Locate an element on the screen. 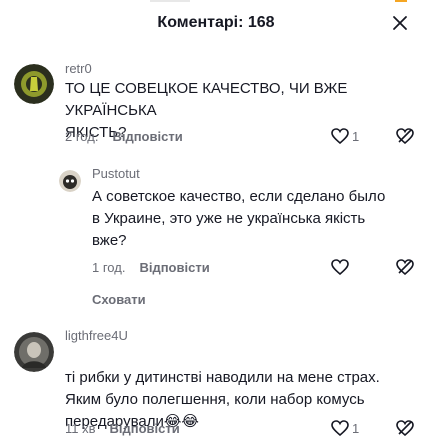  dislike-button is located at coordinates (405, 430).